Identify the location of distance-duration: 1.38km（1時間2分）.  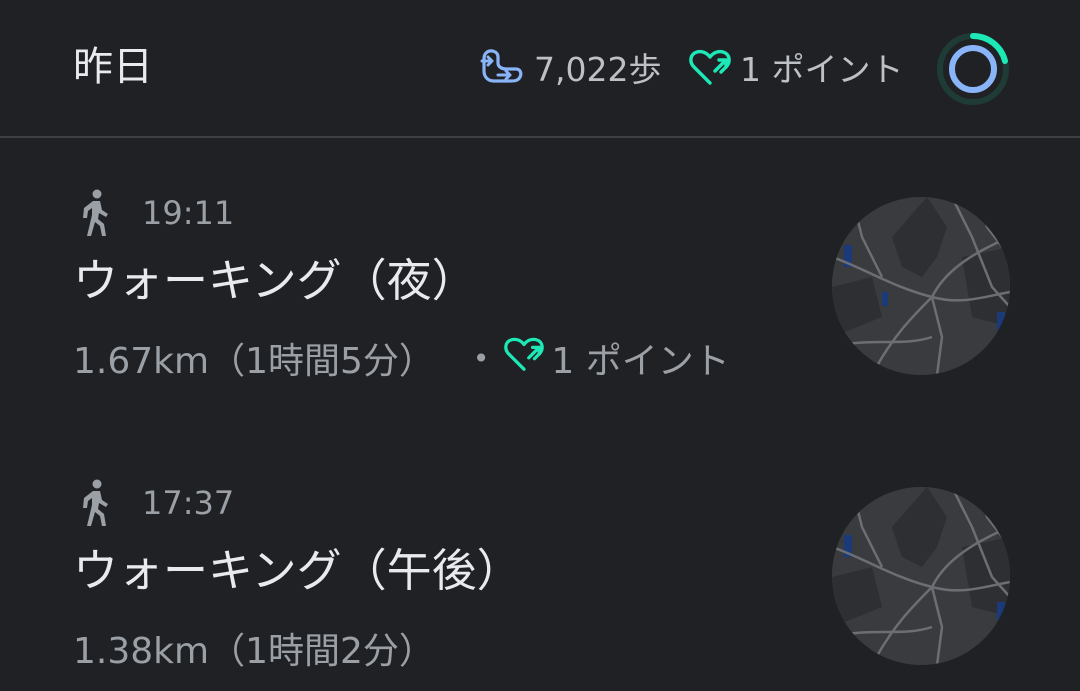
(254, 651).